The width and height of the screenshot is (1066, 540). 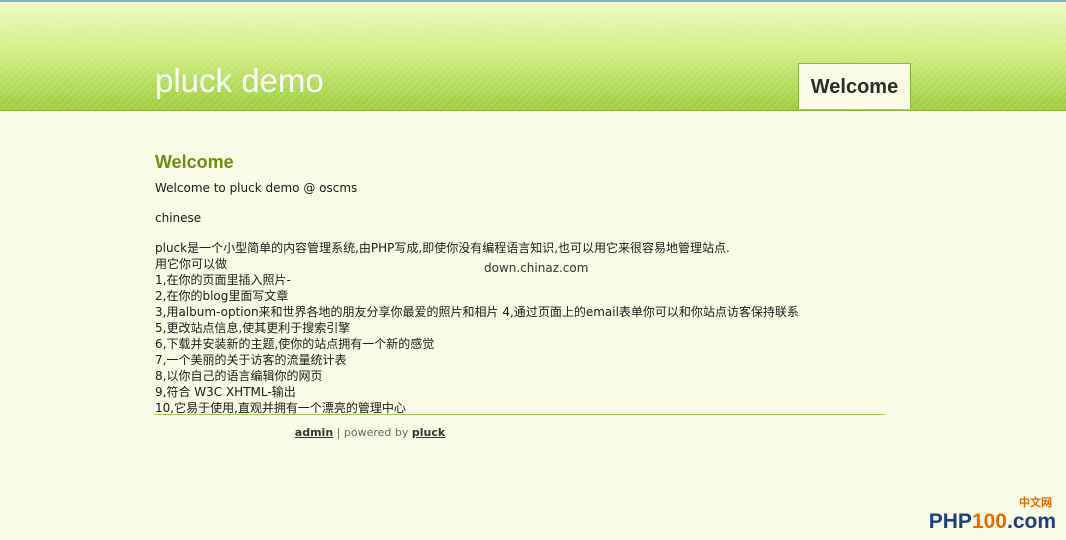 I want to click on logo-zh-text: 中文网, so click(x=1035, y=502).